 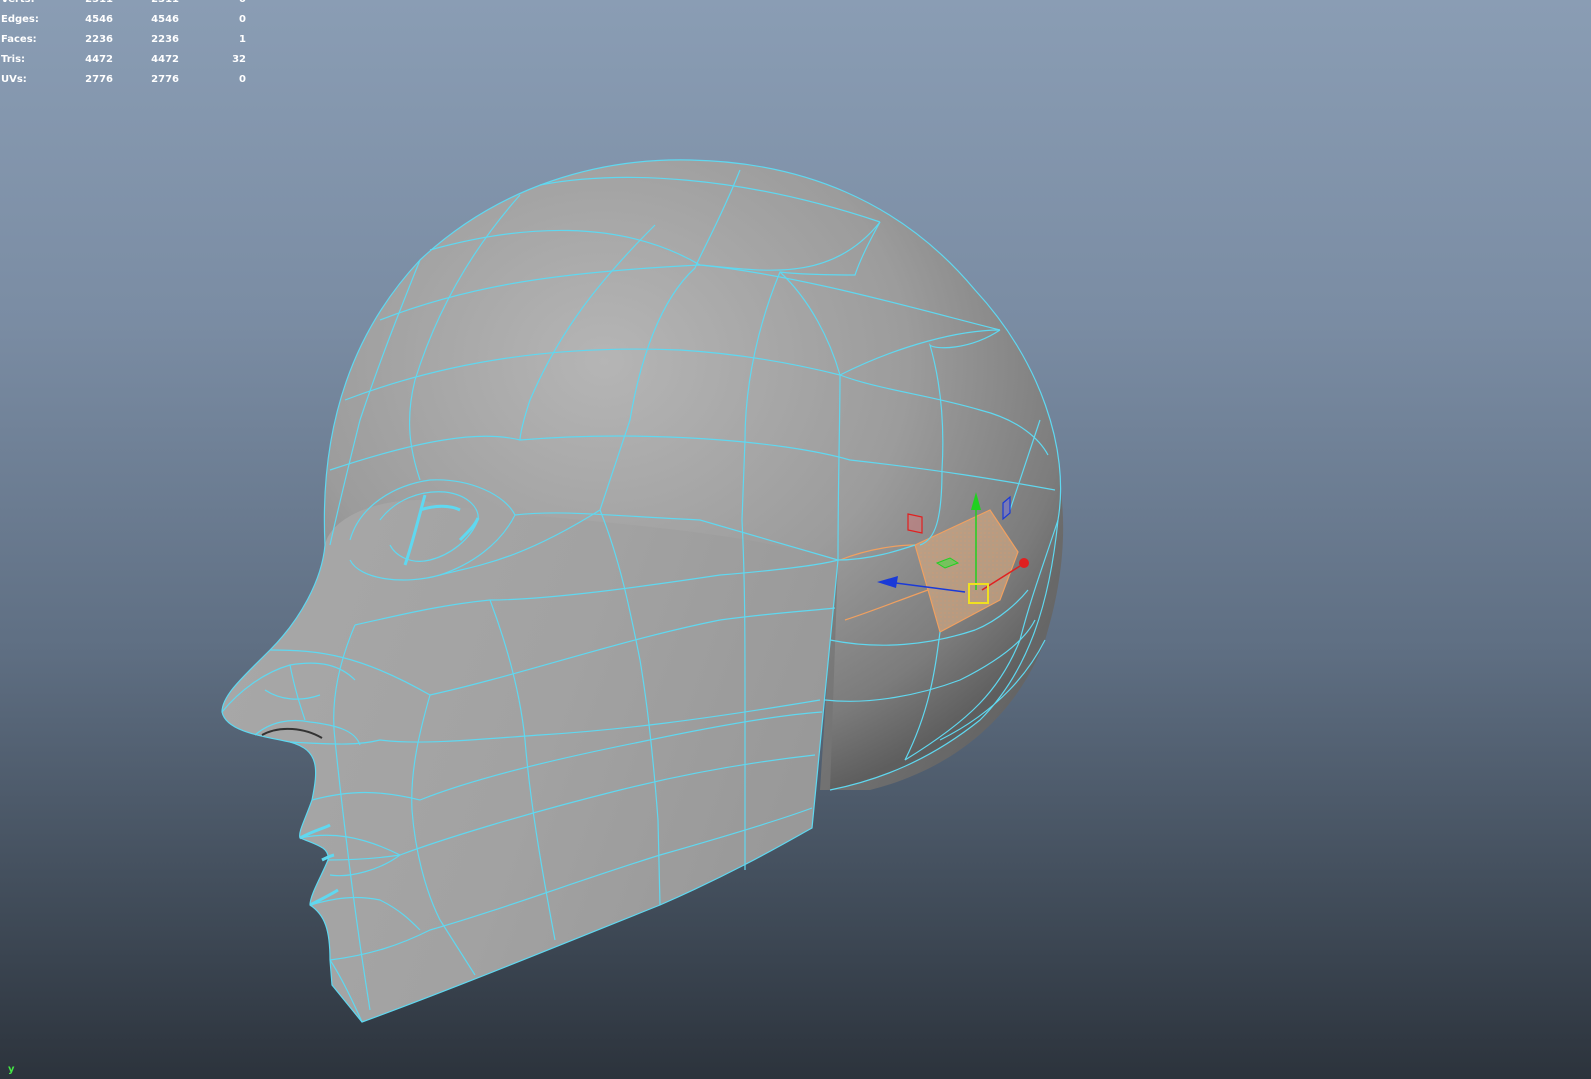 What do you see at coordinates (915, 523) in the screenshot?
I see `manipulator-xy-plane-icon` at bounding box center [915, 523].